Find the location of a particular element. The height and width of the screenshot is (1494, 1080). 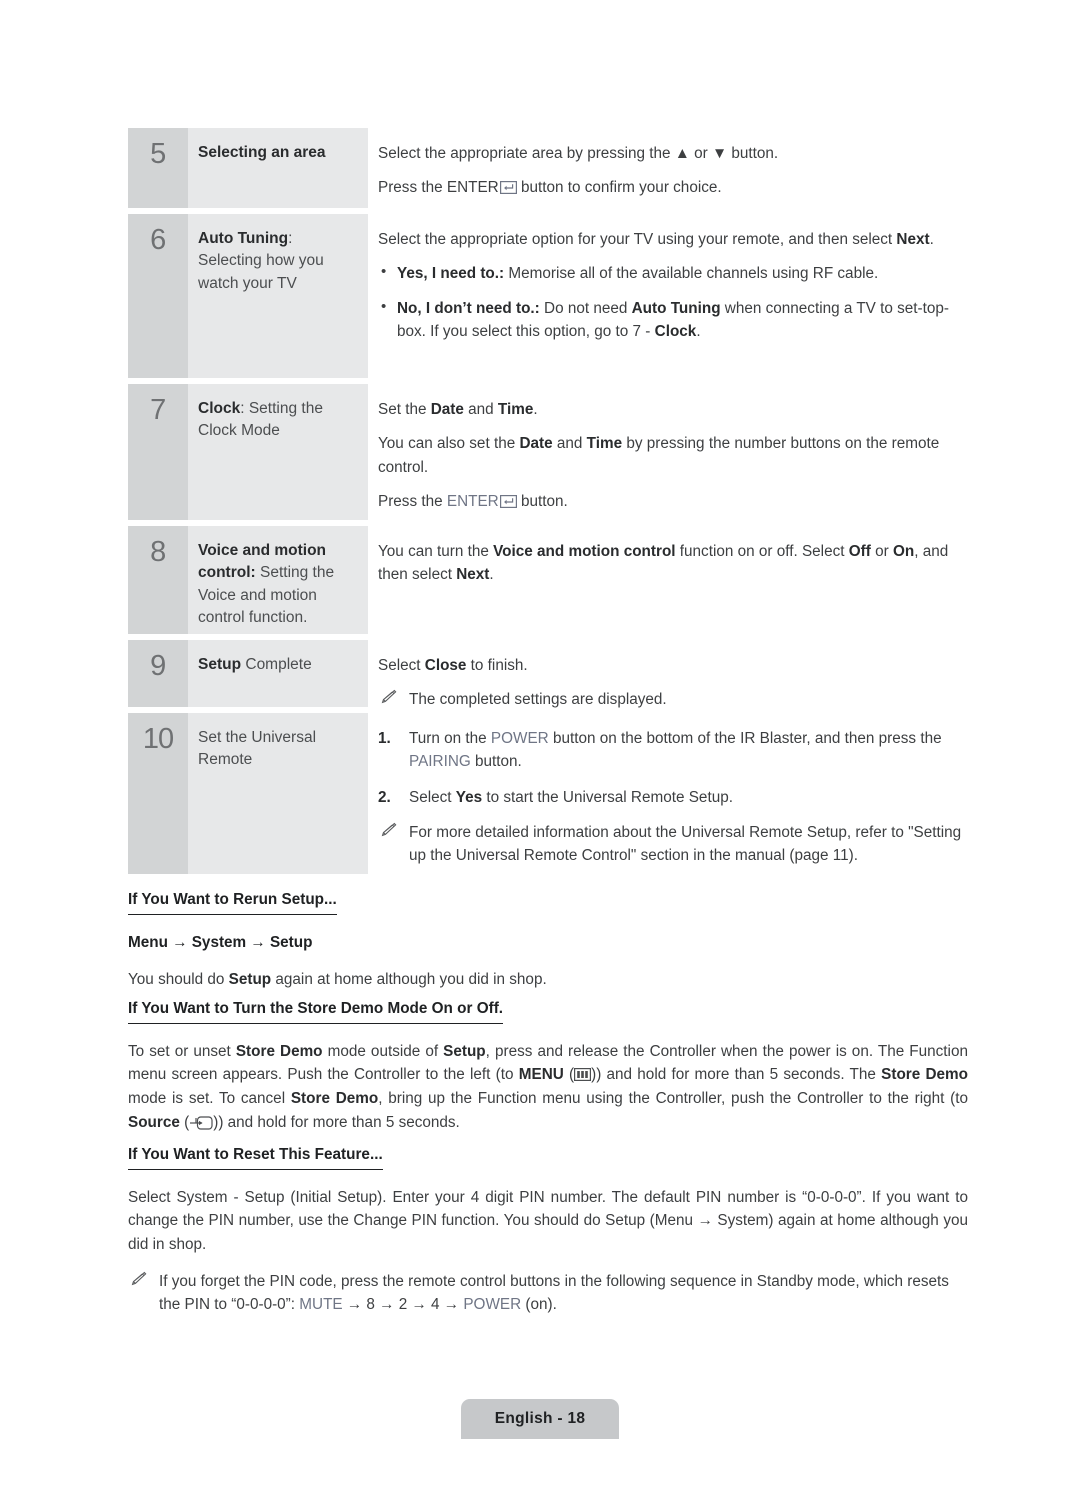

step-number: 5 is located at coordinates (158, 168).